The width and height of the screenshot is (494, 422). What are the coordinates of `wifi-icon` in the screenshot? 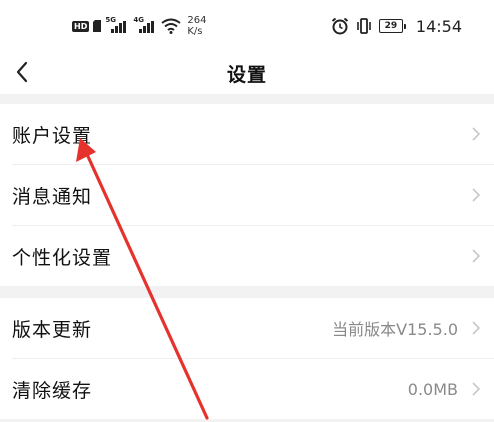 It's located at (171, 26).